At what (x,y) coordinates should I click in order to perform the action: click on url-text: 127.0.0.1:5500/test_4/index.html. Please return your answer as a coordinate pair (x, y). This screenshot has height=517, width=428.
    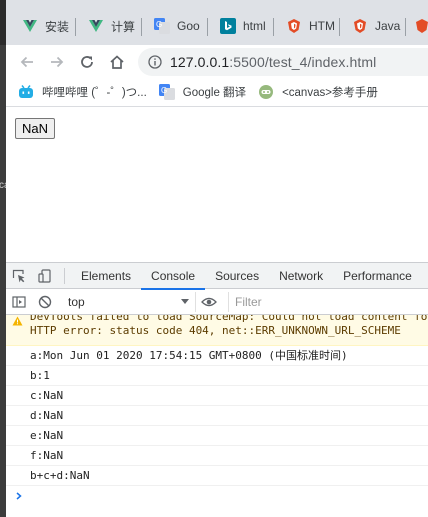
    Looking at the image, I should click on (273, 62).